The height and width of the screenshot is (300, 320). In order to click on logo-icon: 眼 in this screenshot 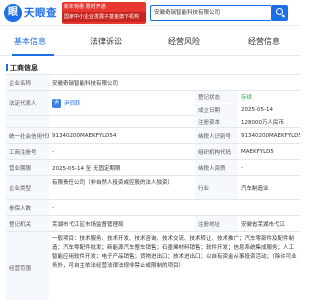, I will do `click(13, 12)`.